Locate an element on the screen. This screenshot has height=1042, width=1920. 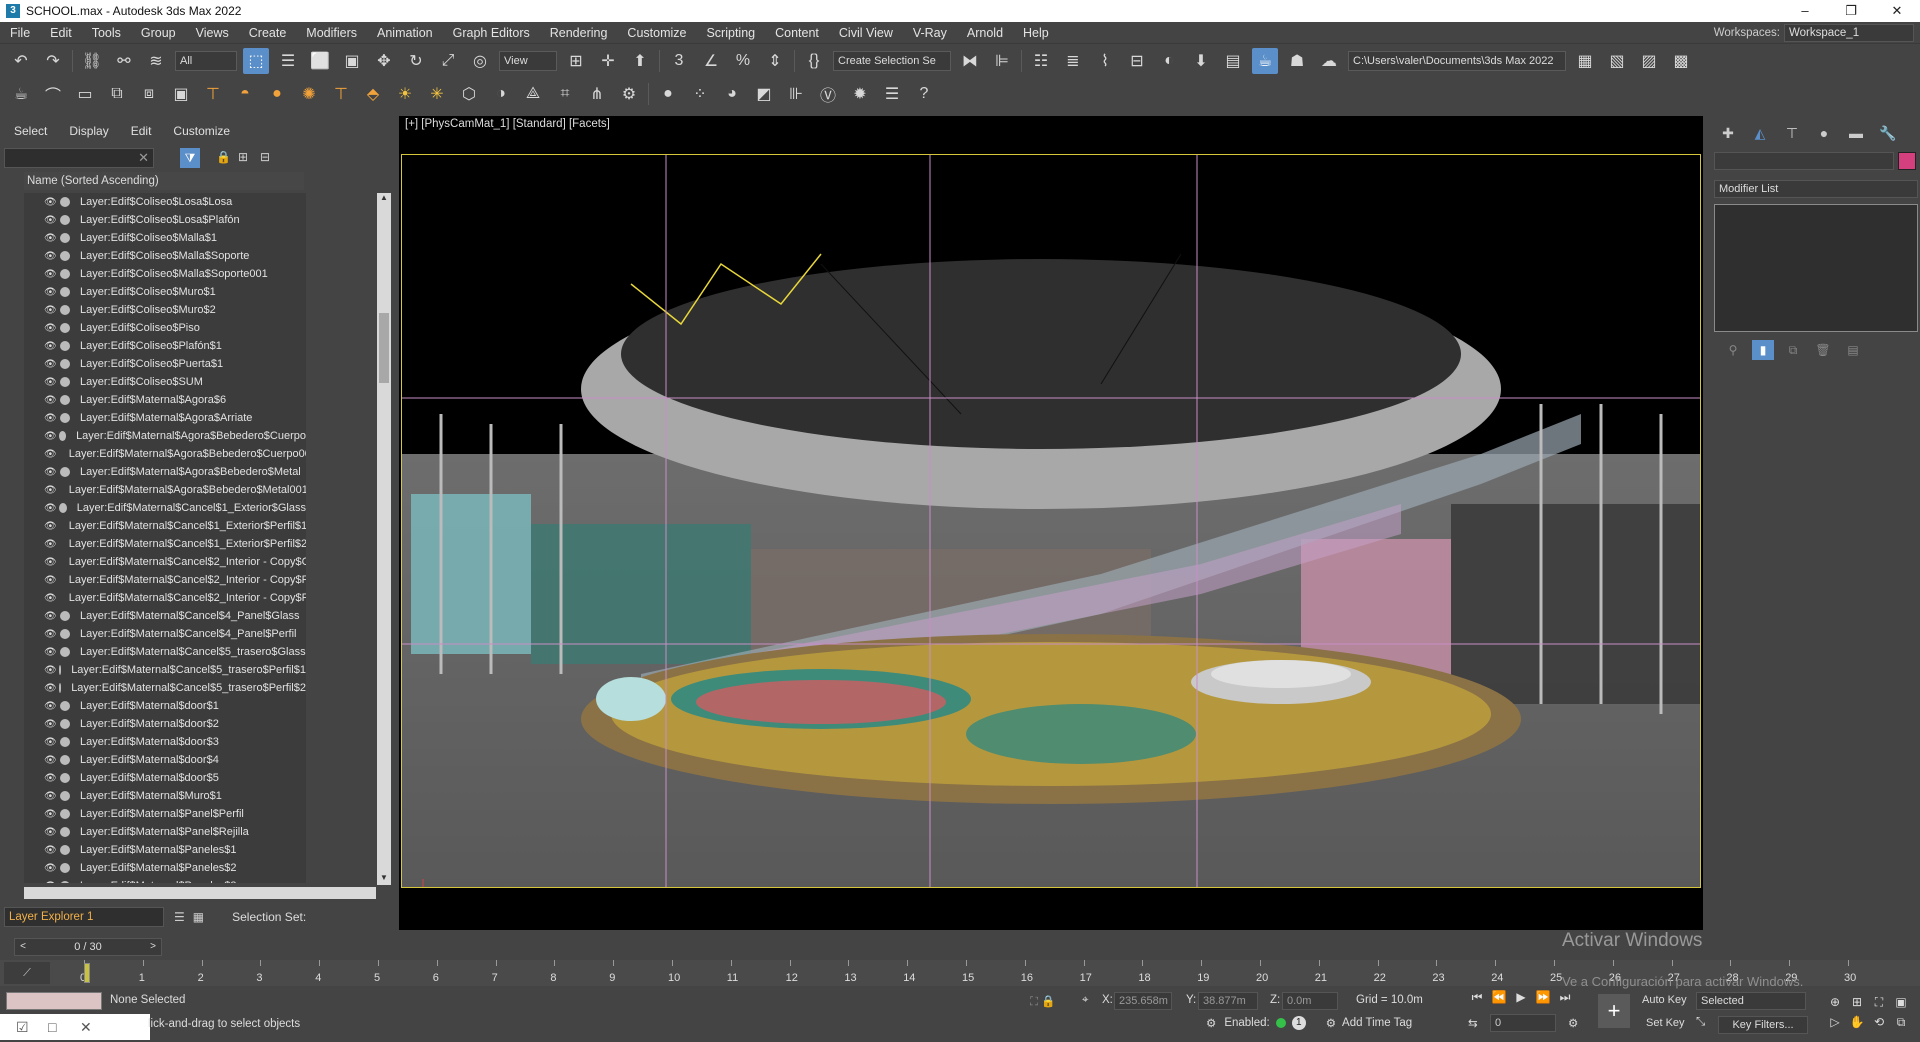
select-by-name-icon: ☰ is located at coordinates (288, 61).